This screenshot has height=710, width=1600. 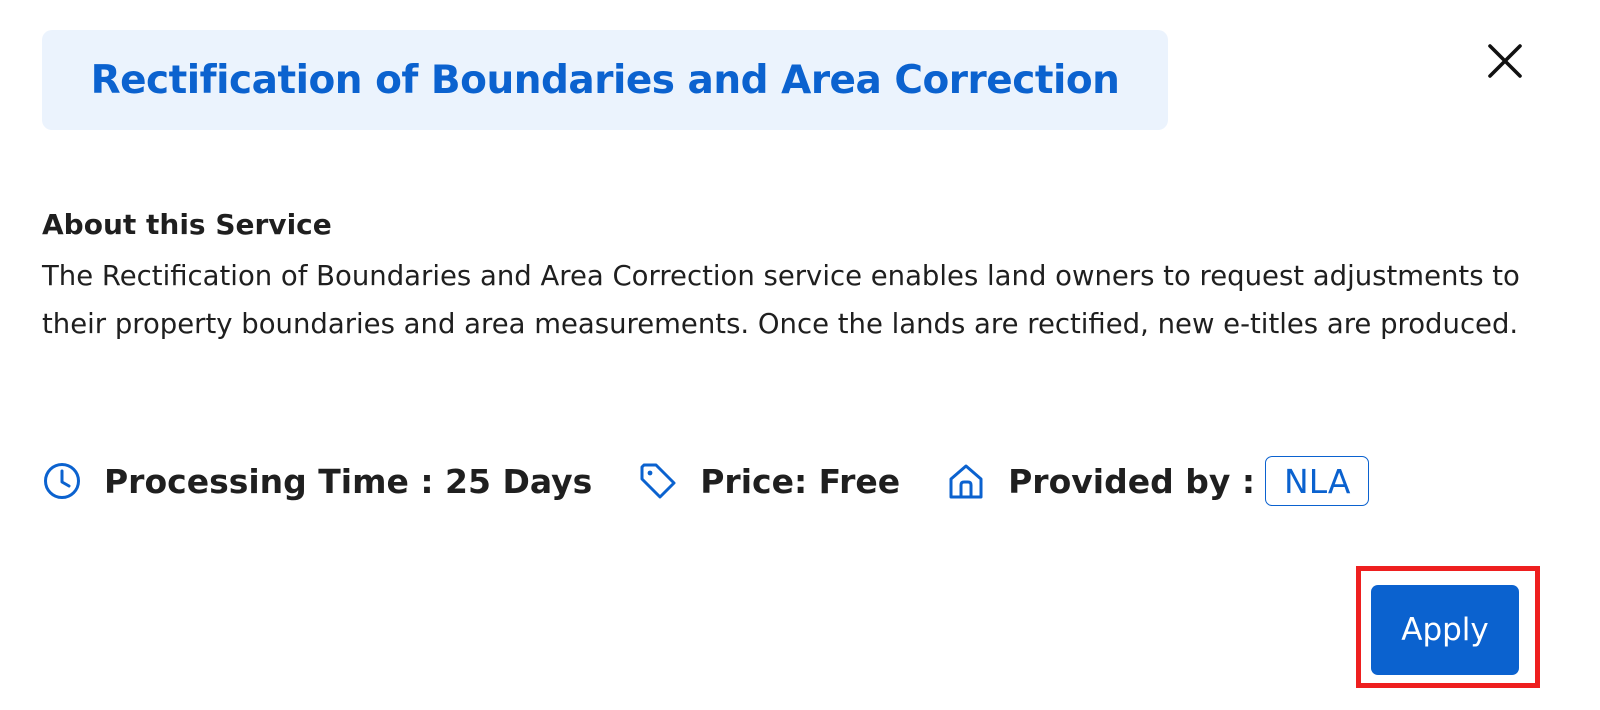 I want to click on tag-icon, so click(x=658, y=481).